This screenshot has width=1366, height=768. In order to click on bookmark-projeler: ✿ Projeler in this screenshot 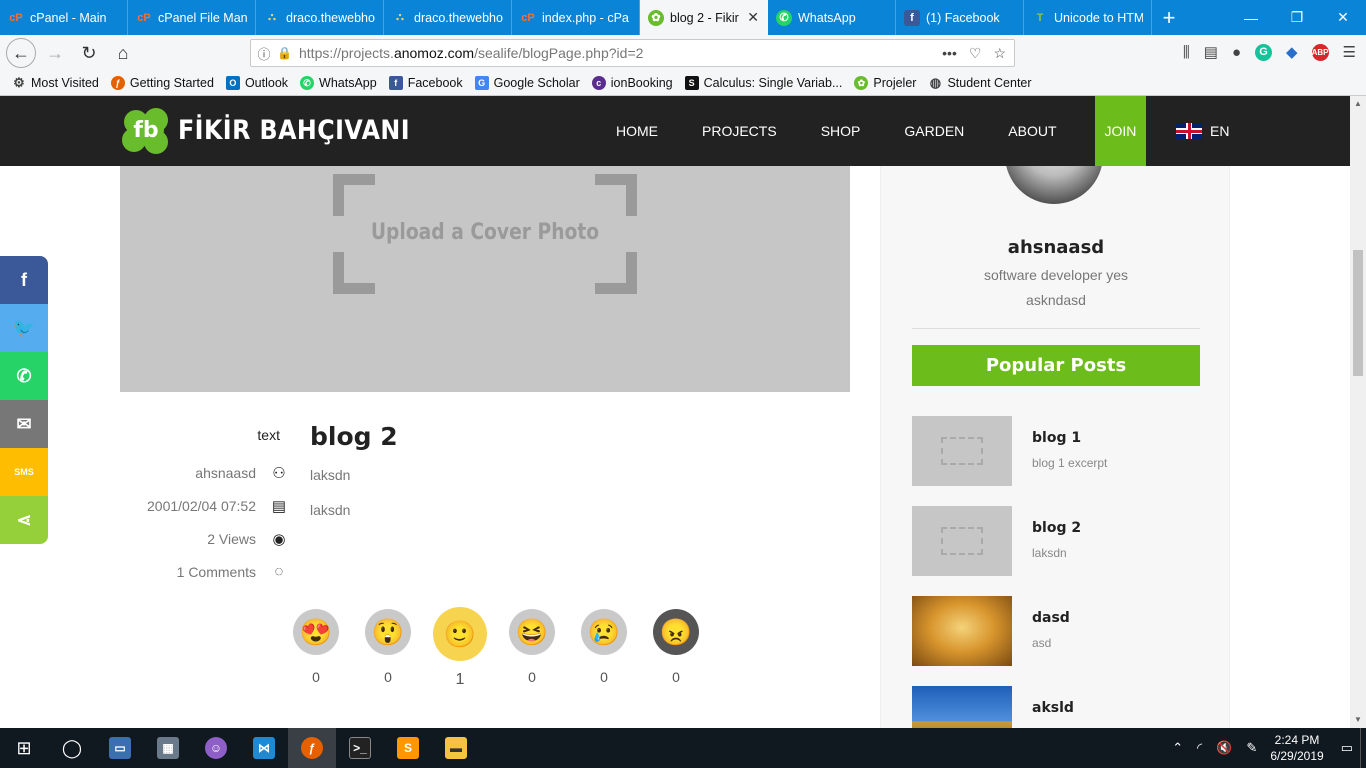, I will do `click(885, 83)`.